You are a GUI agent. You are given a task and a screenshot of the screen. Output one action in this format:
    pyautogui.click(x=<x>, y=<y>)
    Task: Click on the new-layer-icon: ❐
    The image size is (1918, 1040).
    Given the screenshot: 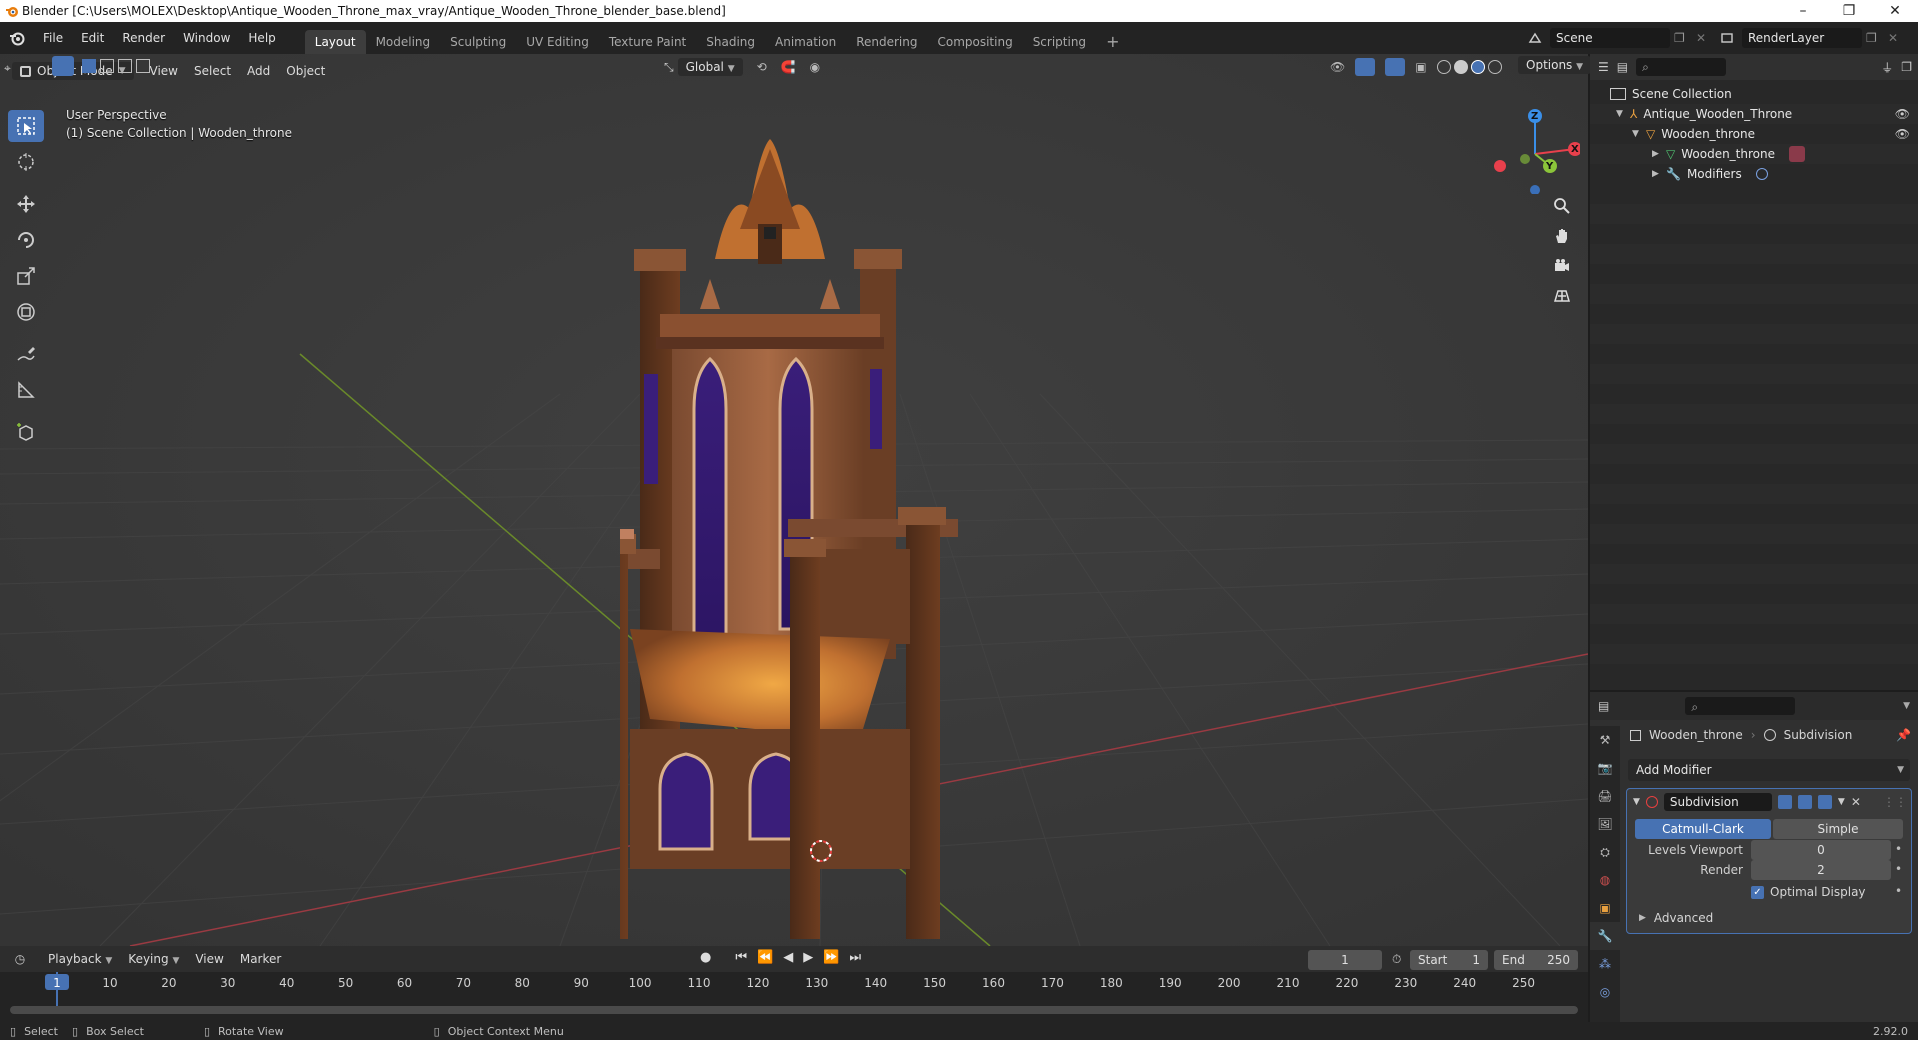 What is the action you would take?
    pyautogui.click(x=1875, y=38)
    